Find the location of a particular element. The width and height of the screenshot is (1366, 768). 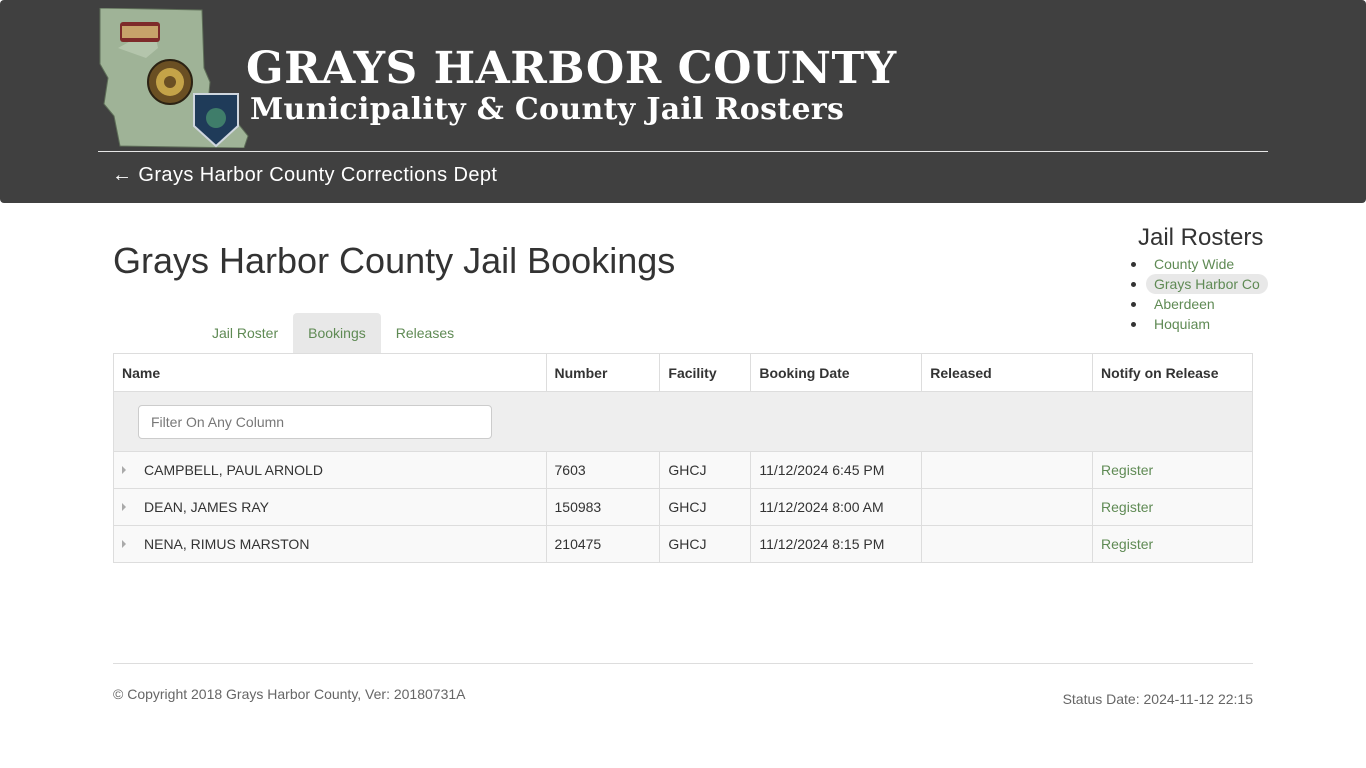

booking-date-cell: 11/12/2024 6:45 PM is located at coordinates (836, 470).